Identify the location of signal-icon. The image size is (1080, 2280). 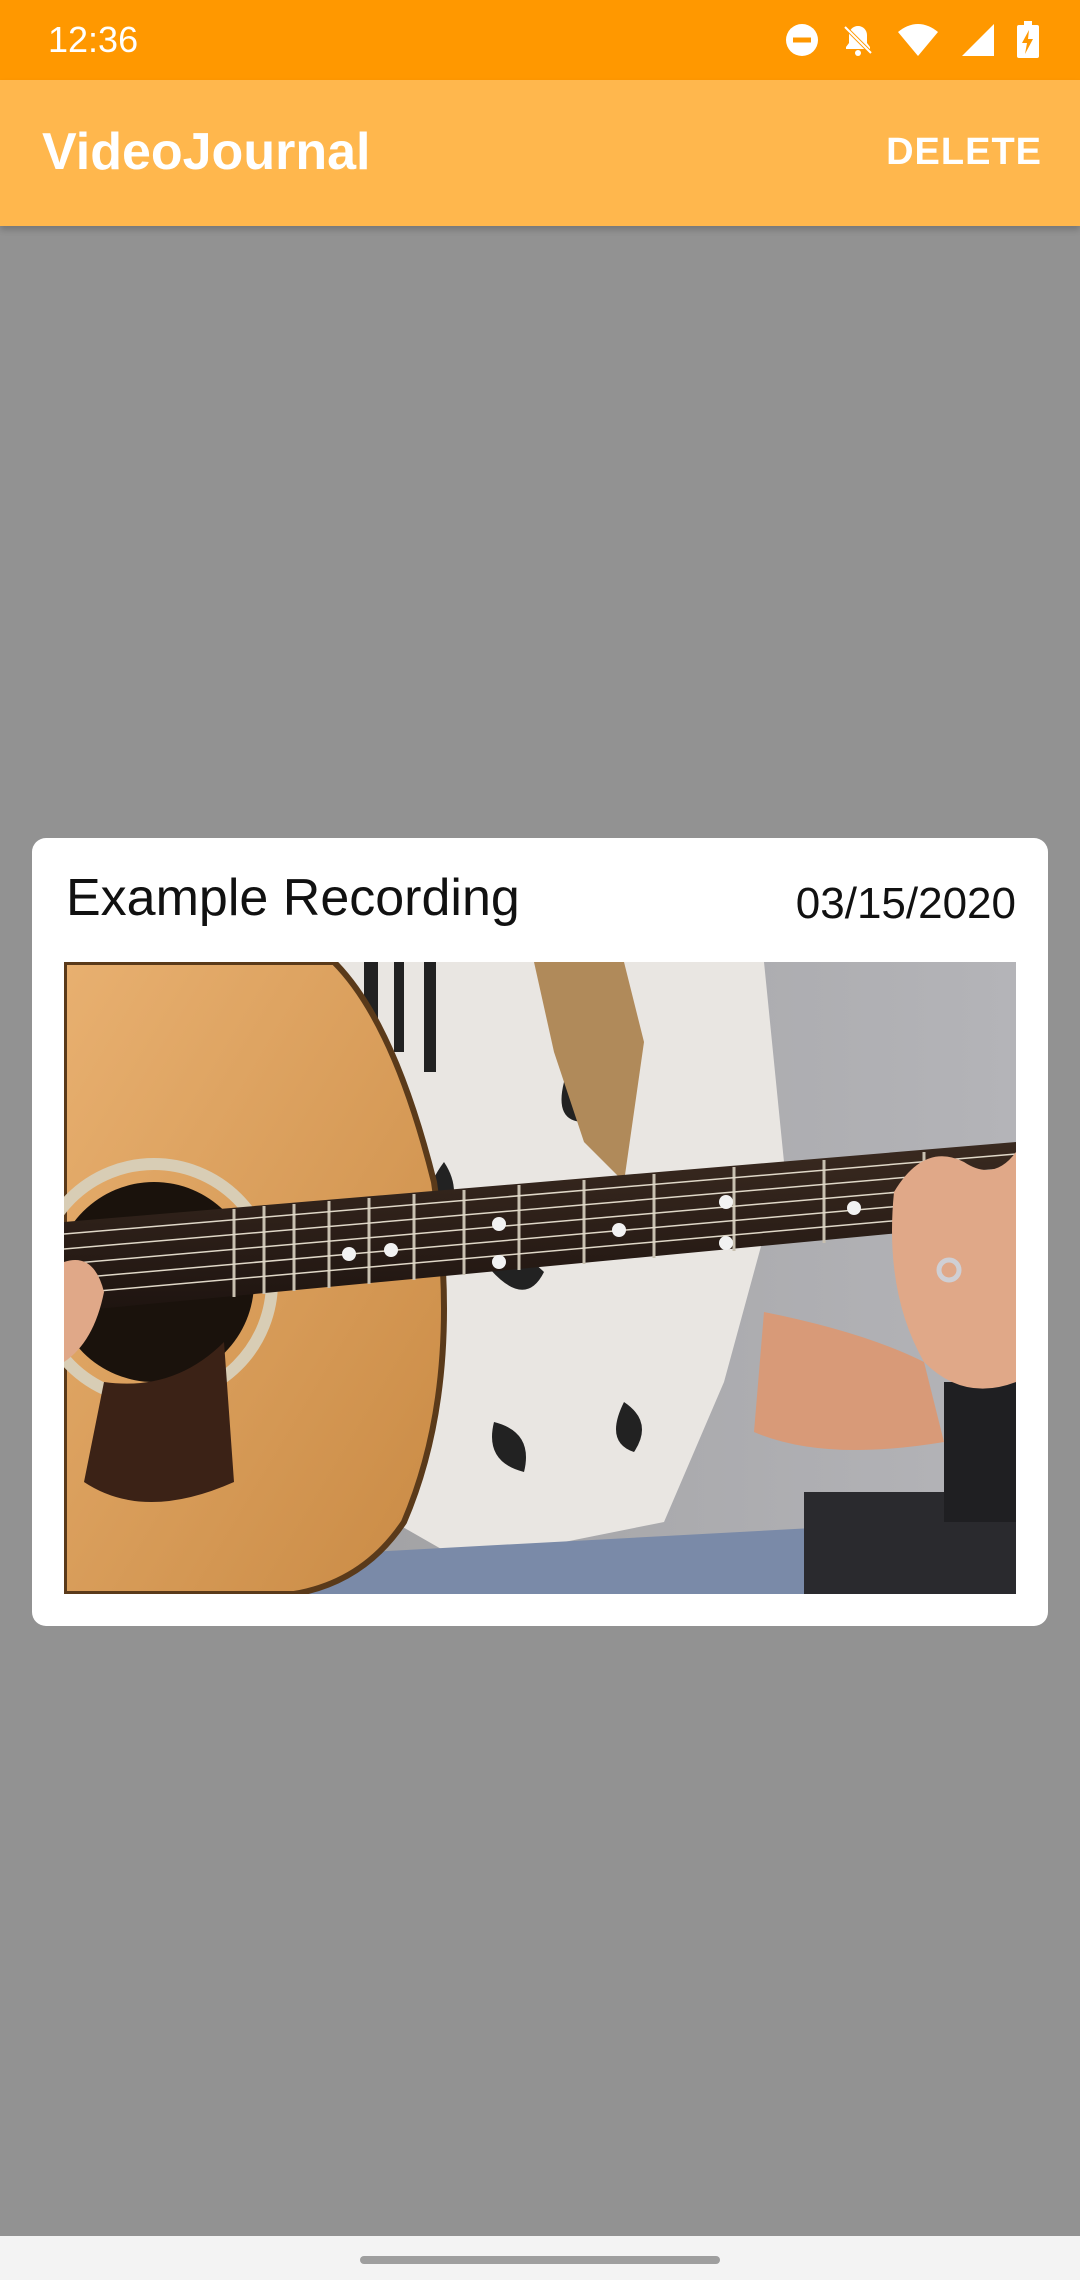
(978, 40).